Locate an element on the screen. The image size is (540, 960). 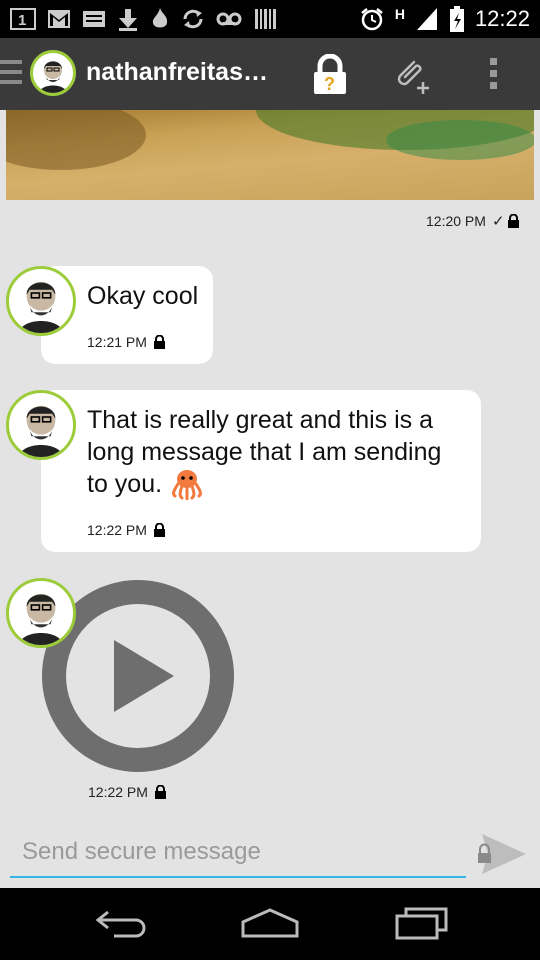
image-message is located at coordinates (270, 155).